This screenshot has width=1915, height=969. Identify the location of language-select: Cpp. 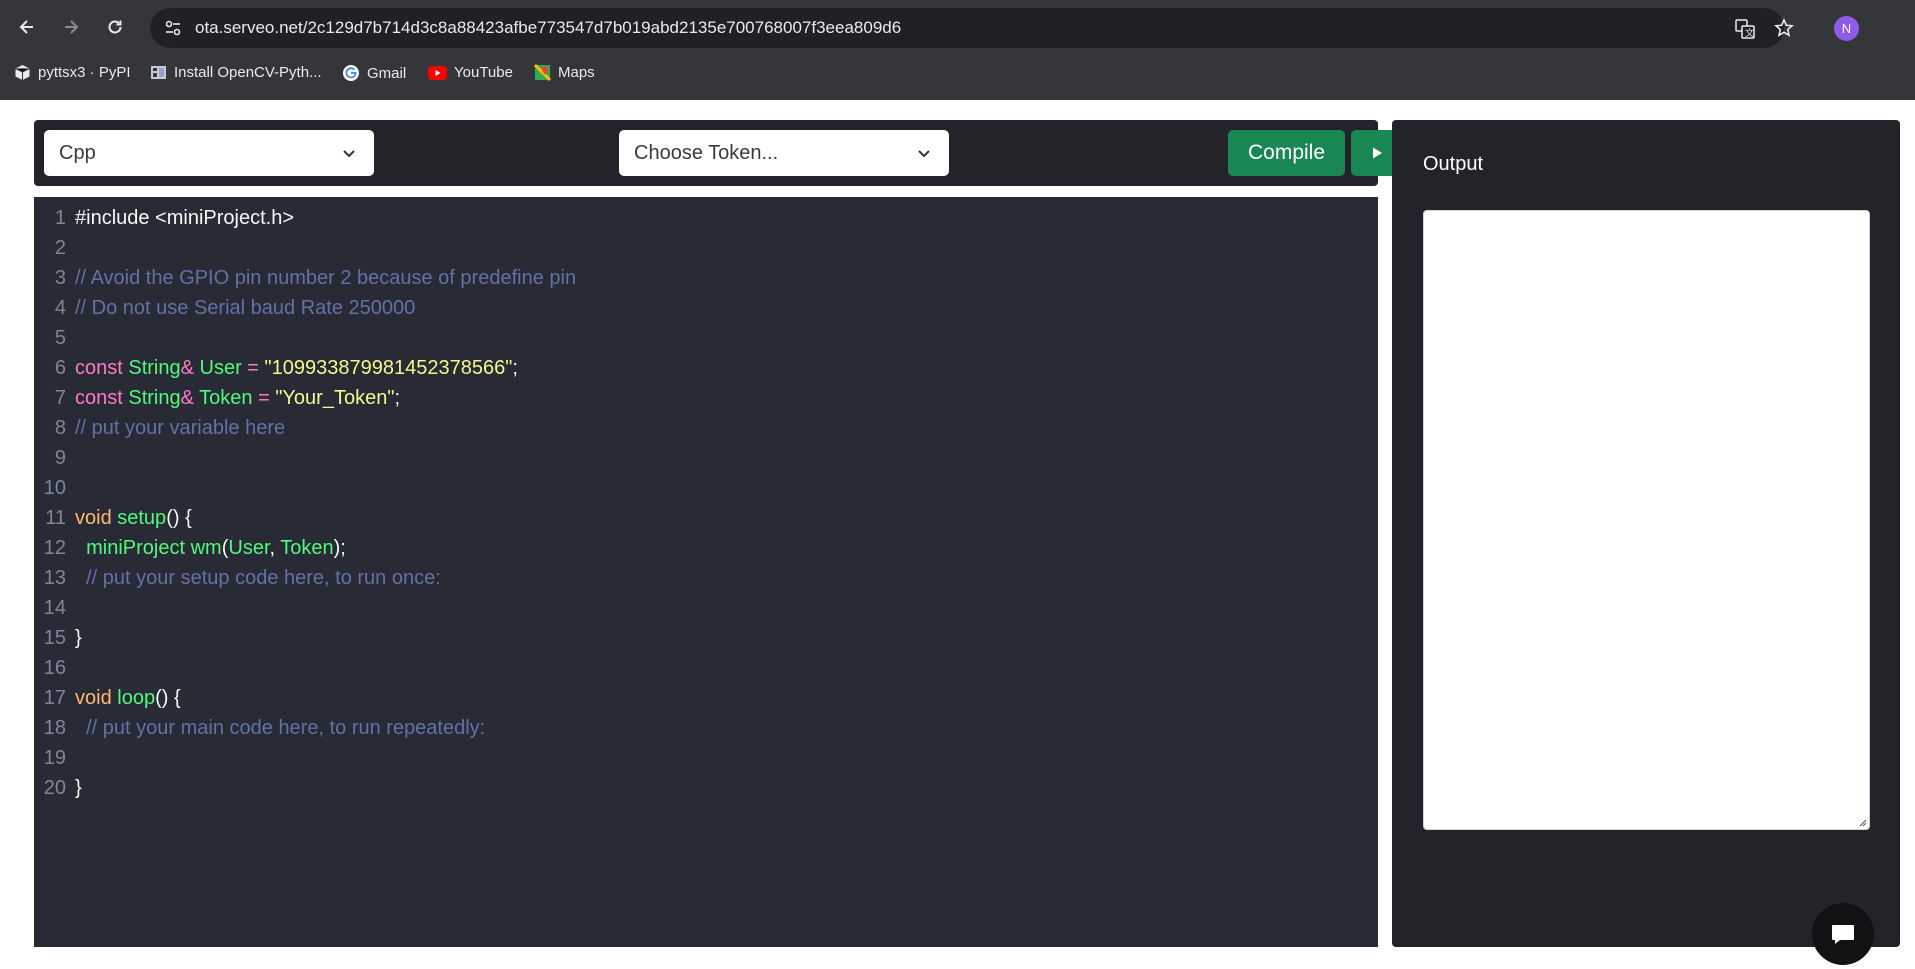
(209, 153).